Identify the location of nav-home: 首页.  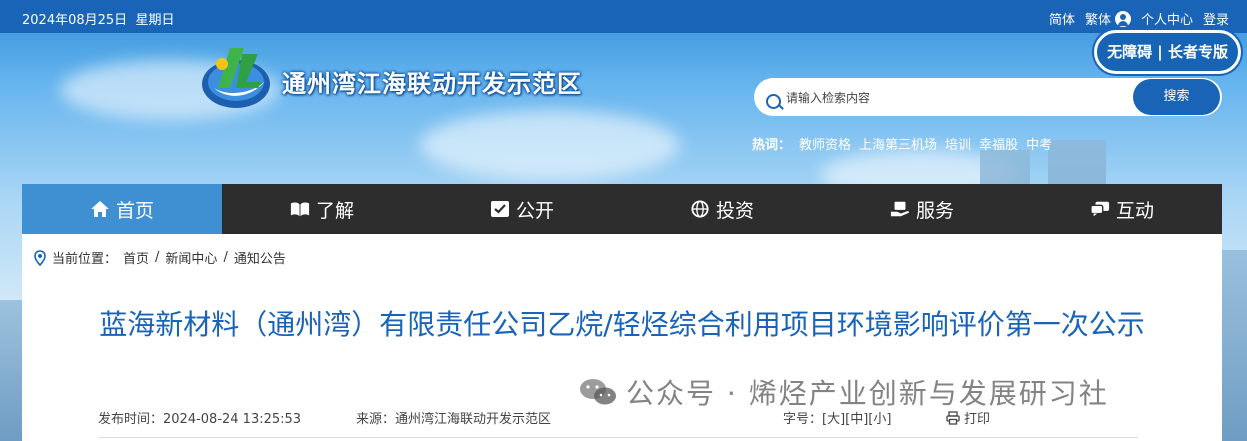
(122, 209).